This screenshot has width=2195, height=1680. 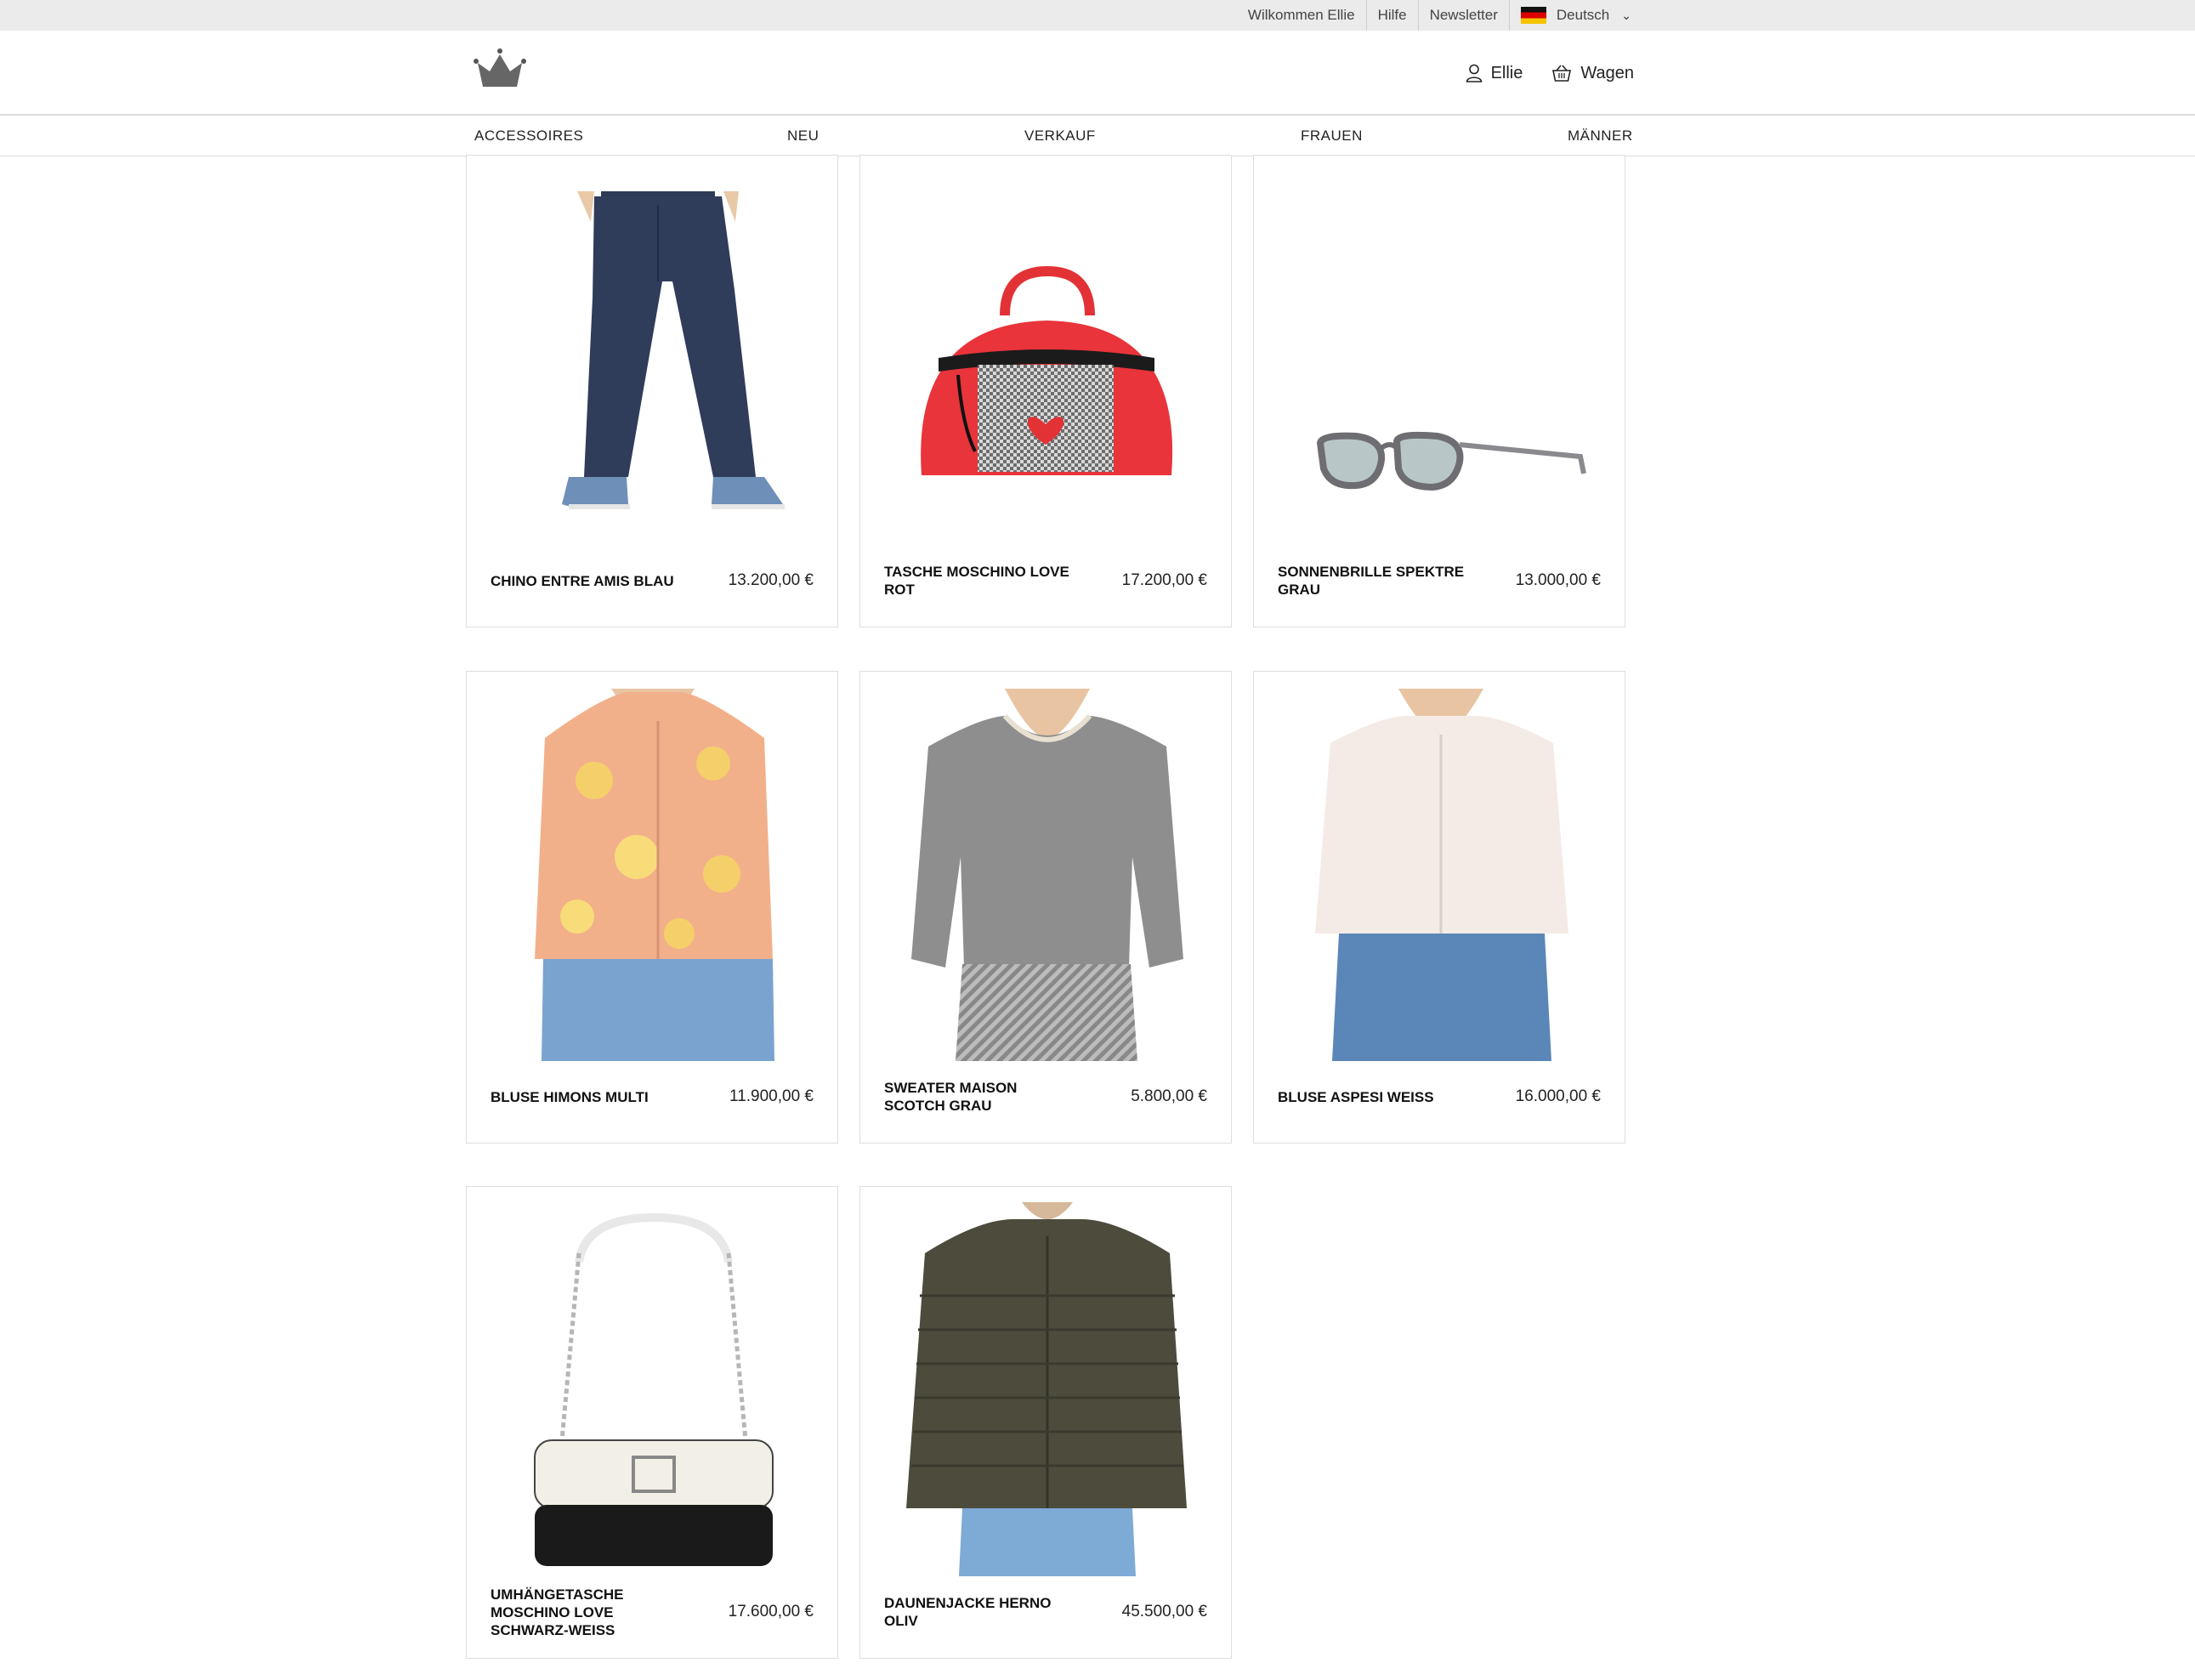 What do you see at coordinates (1464, 15) in the screenshot?
I see `newsletter-link: Newsletter` at bounding box center [1464, 15].